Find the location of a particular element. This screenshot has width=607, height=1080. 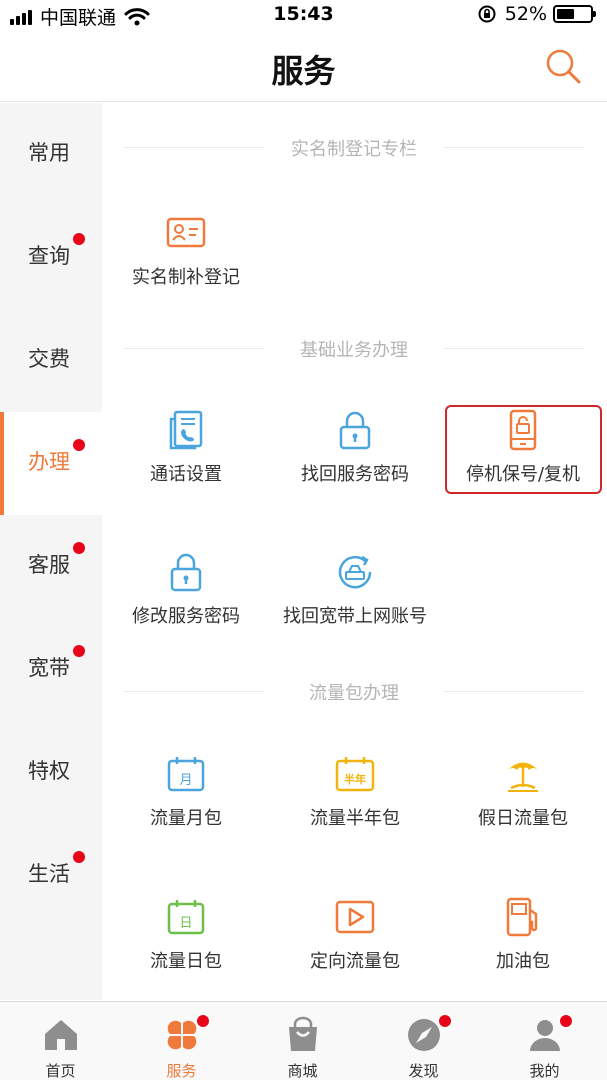

sidebar-item-query: 查询 is located at coordinates (51, 257).